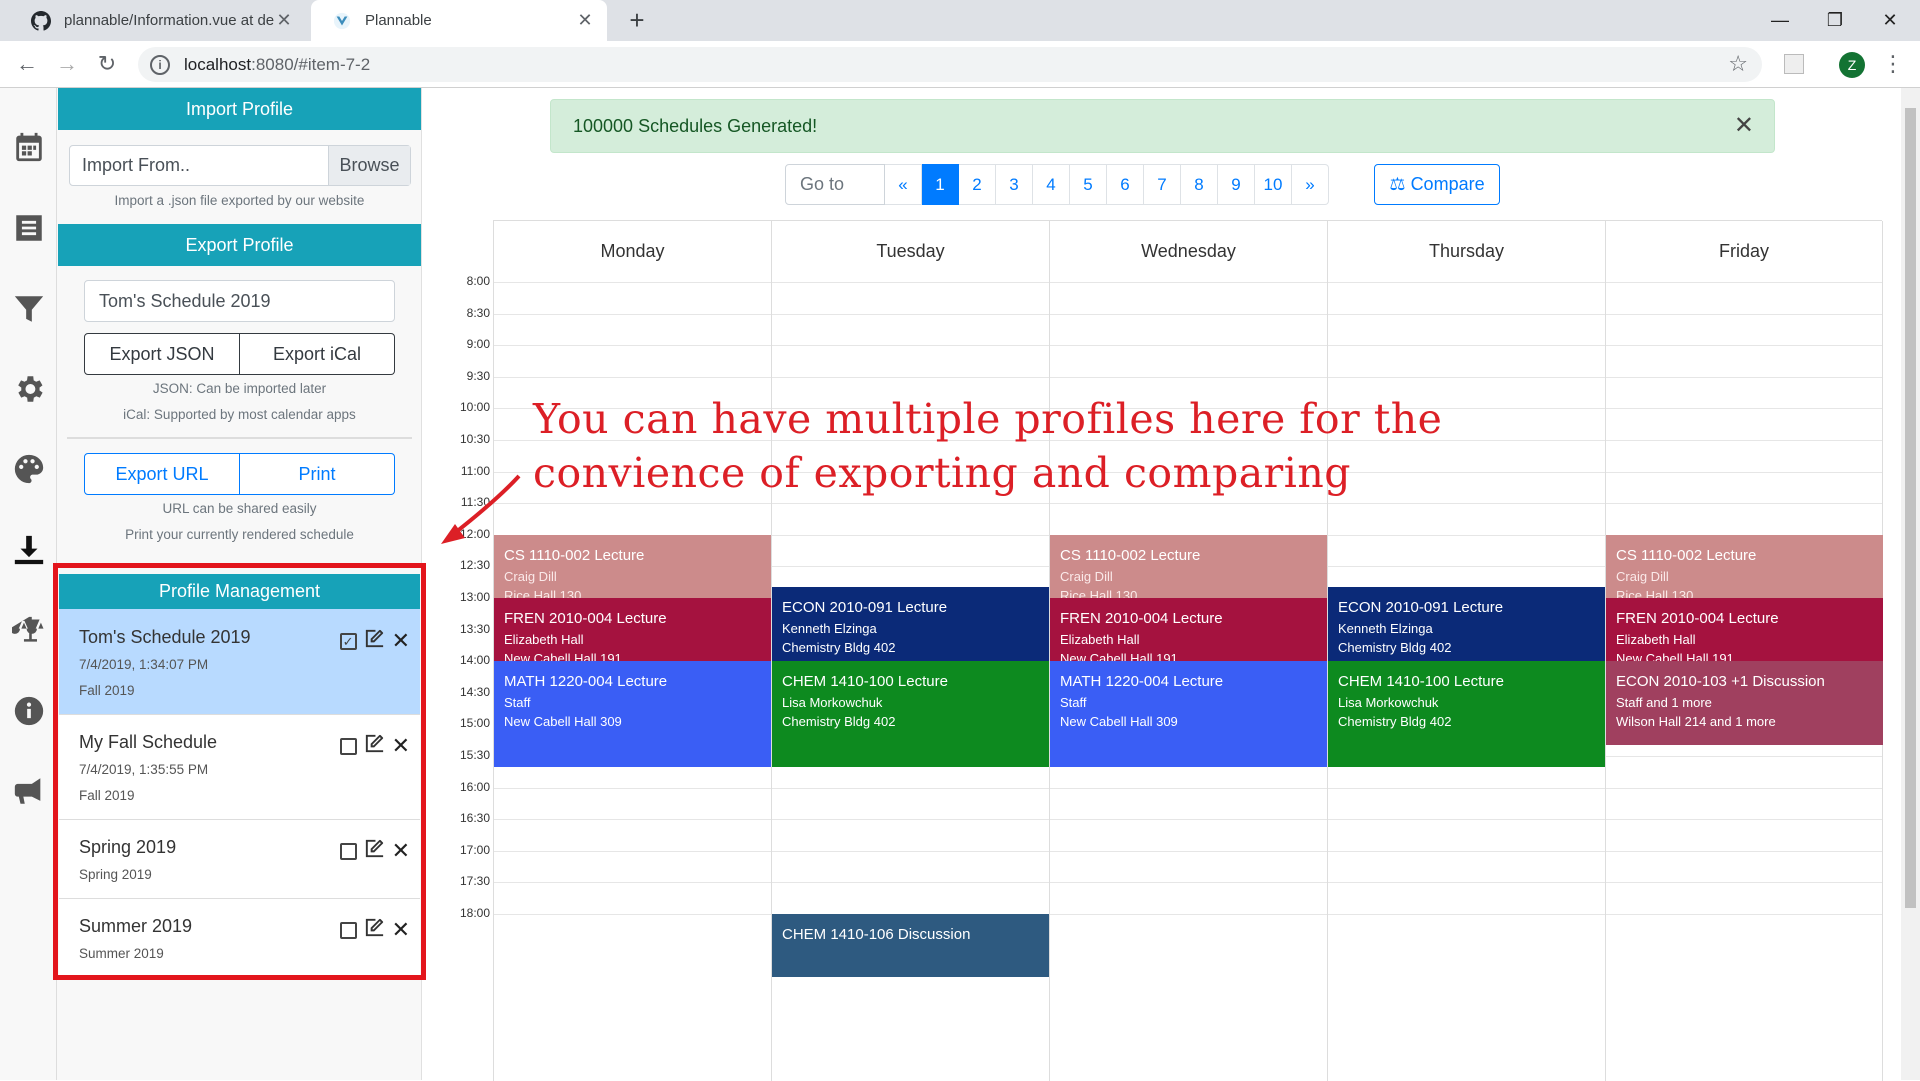 The height and width of the screenshot is (1081, 1920). Describe the element at coordinates (29, 550) in the screenshot. I see `download-icon` at that location.